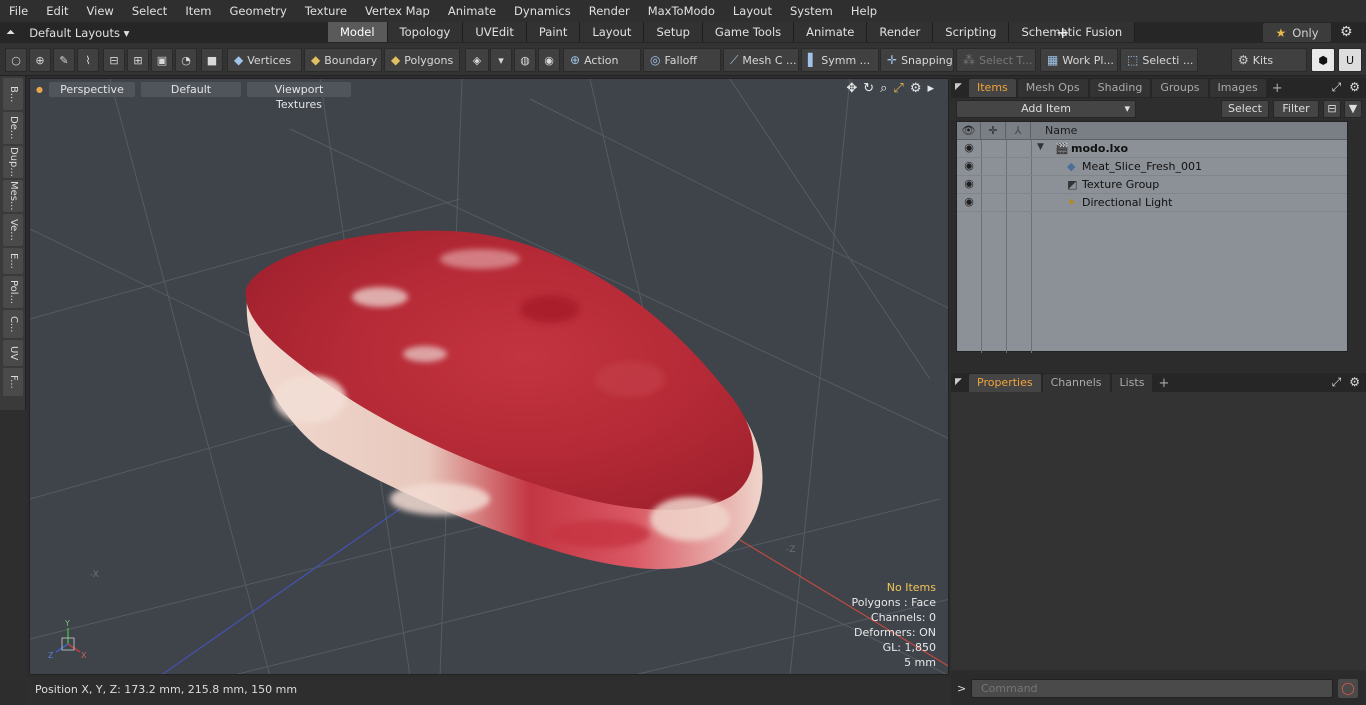 The height and width of the screenshot is (705, 1366). I want to click on only-toggle: ★ Only, so click(1297, 32).